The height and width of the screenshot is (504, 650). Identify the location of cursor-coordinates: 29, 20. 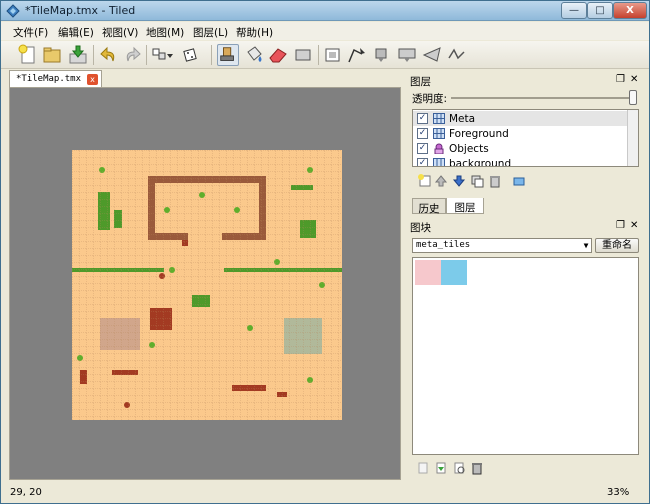
(26, 492).